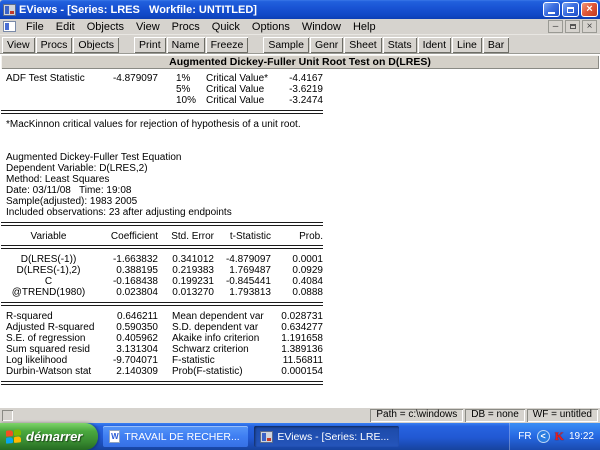 This screenshot has height=450, width=600. What do you see at coordinates (54, 436) in the screenshot?
I see `start-button-label: démarrer` at bounding box center [54, 436].